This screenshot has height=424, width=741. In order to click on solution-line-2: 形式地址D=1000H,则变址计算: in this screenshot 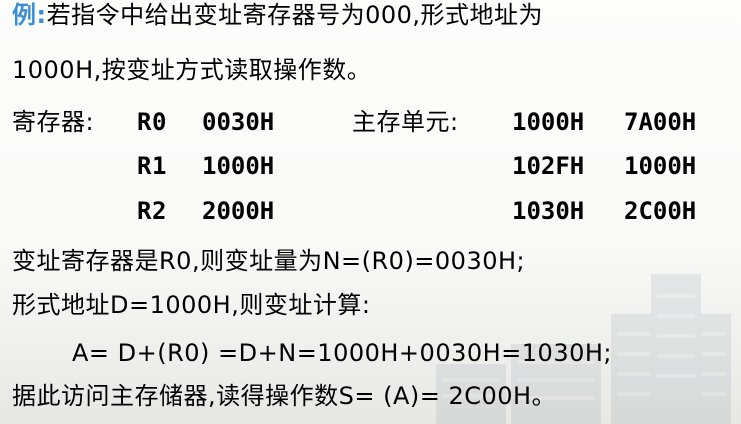, I will do `click(191, 305)`.